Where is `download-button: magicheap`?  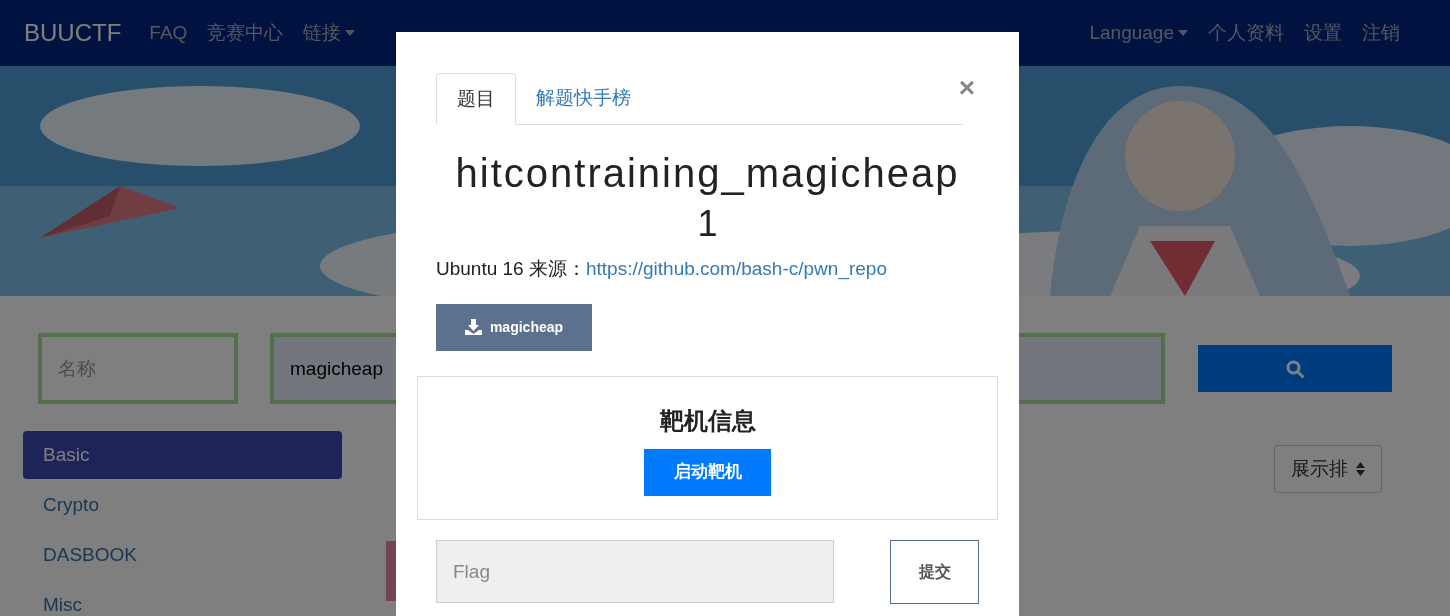 download-button: magicheap is located at coordinates (514, 327).